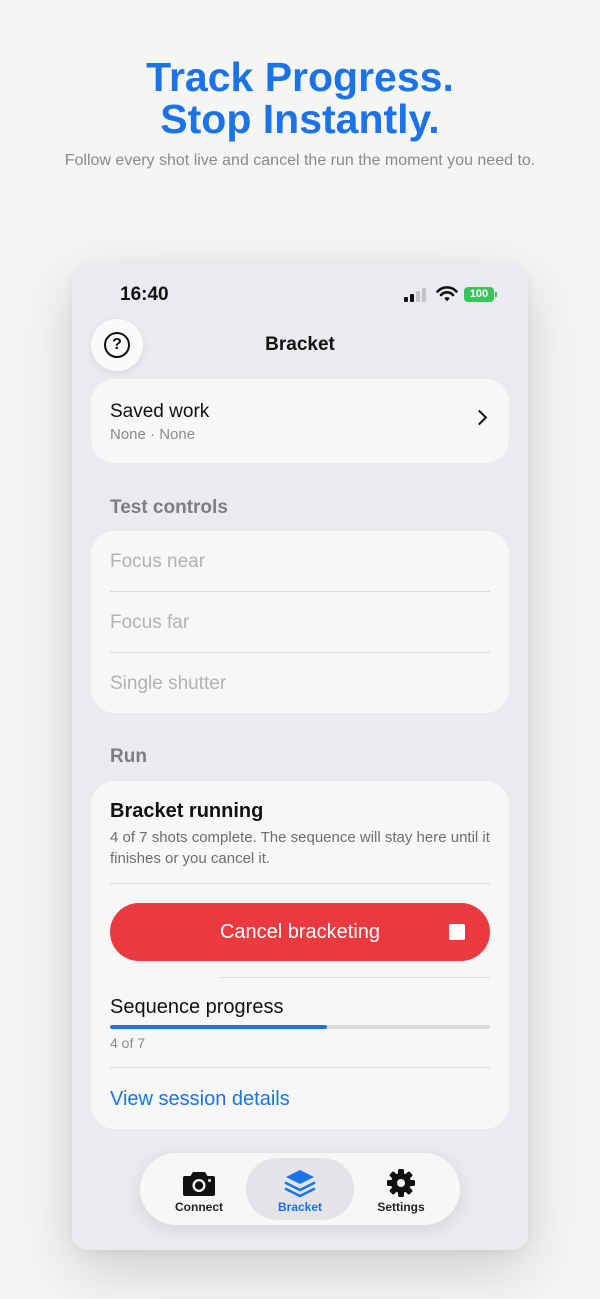 The image size is (600, 1299). What do you see at coordinates (479, 417) in the screenshot?
I see `chevron-right-icon` at bounding box center [479, 417].